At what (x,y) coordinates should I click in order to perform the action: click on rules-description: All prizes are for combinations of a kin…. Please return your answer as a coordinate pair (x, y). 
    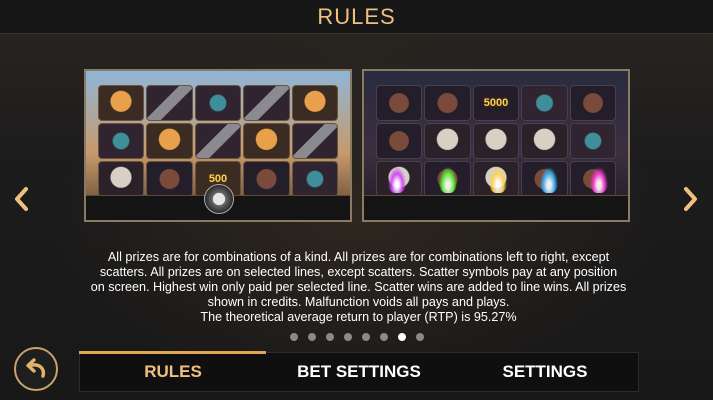
    Looking at the image, I should click on (358, 287).